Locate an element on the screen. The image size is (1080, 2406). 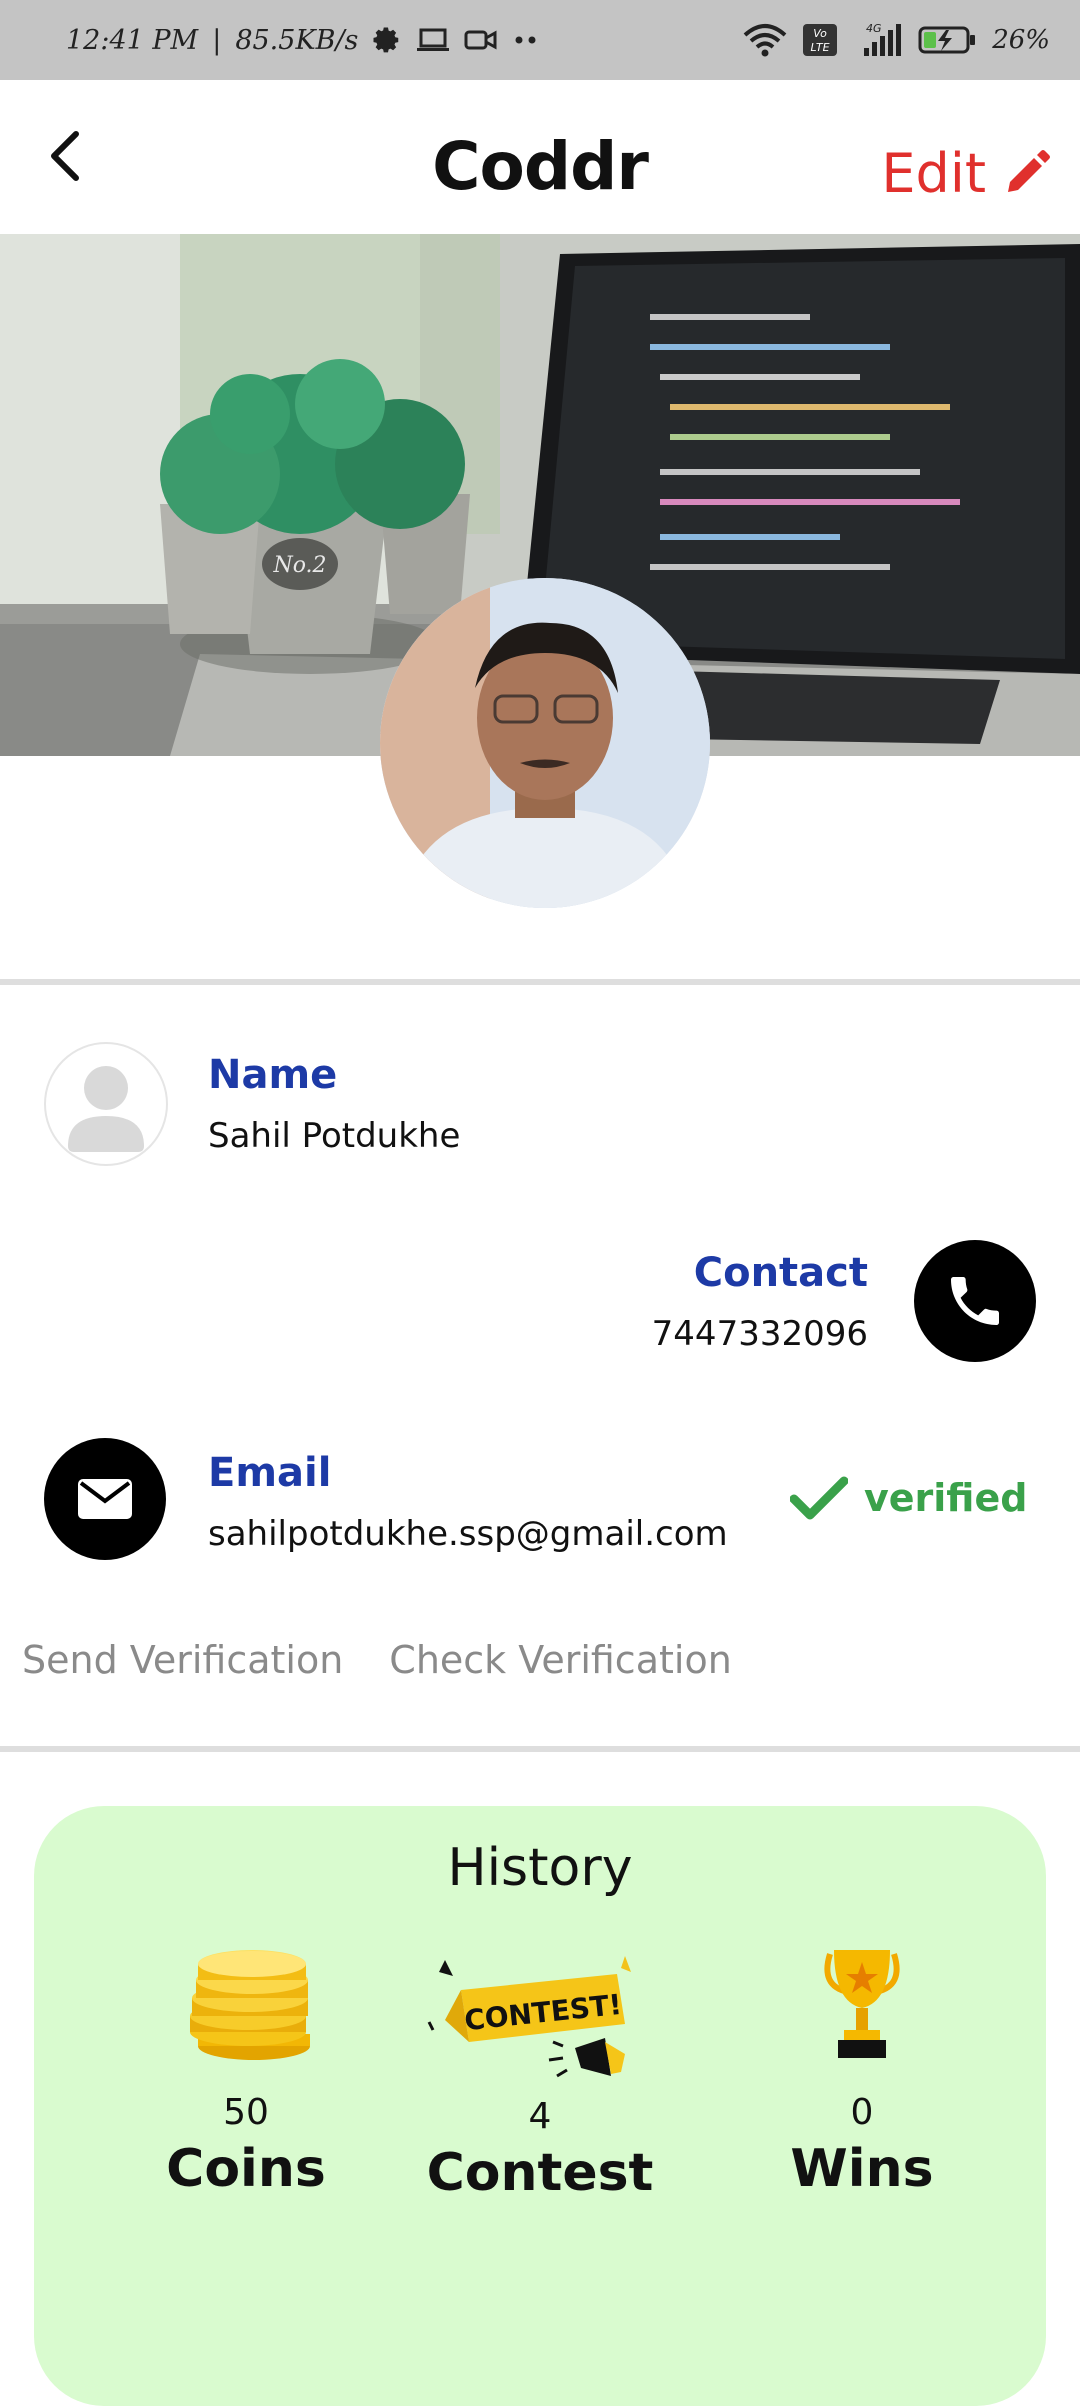
stat-wins: 0 Wins is located at coordinates (862, 2072).